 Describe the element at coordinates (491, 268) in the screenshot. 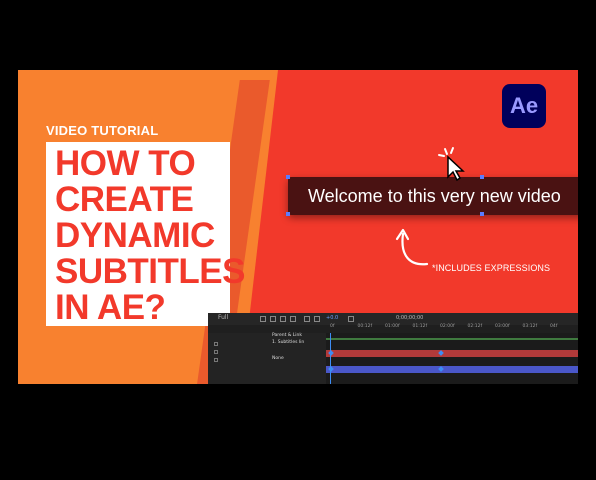

I see `includes-expressions-note: *INCLUDES EXPRESSIONS` at that location.